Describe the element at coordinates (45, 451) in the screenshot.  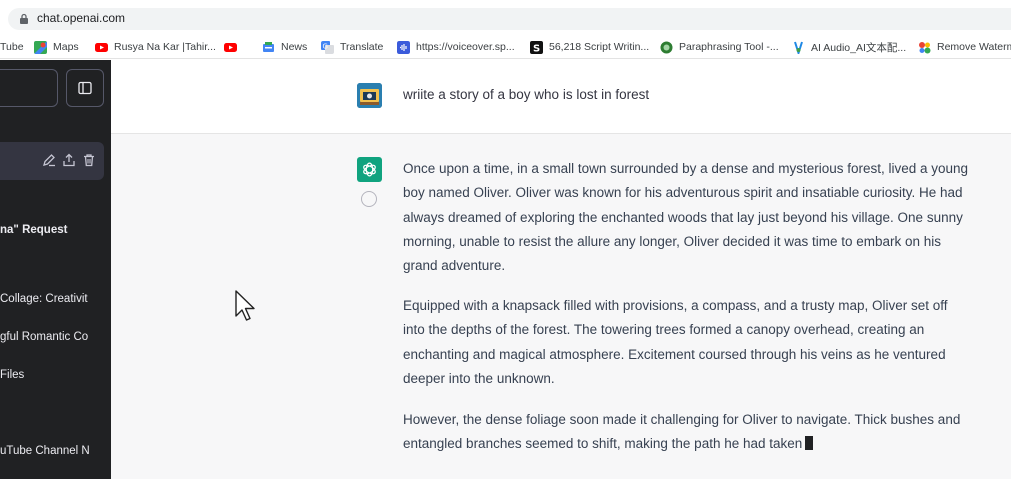
I see `sidebar-item-youtube-channel: uTube Channel N` at that location.